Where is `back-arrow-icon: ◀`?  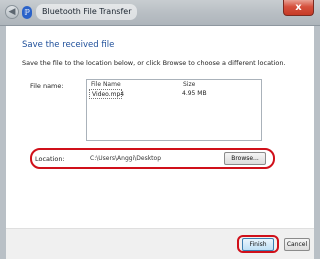 back-arrow-icon: ◀ is located at coordinates (12, 12).